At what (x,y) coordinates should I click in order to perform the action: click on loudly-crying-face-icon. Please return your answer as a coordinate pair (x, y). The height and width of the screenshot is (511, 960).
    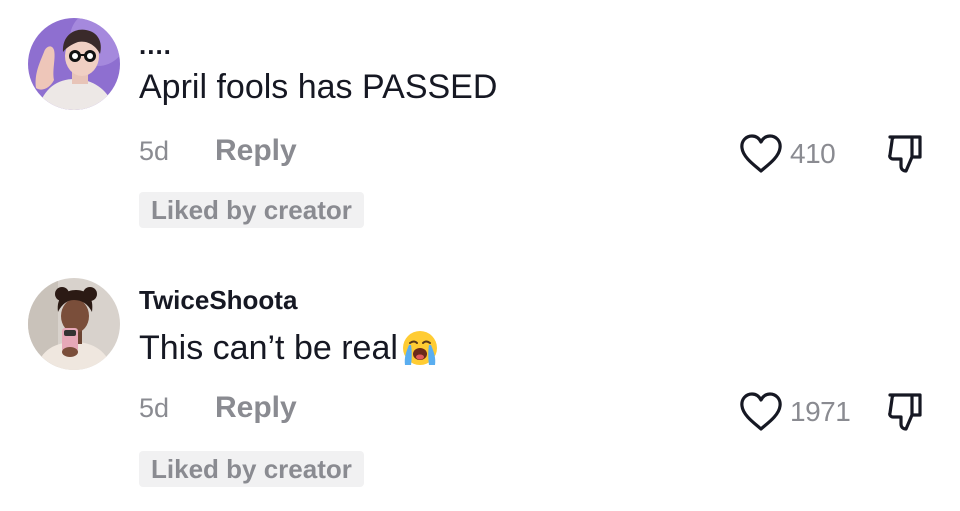
    Looking at the image, I should click on (419, 348).